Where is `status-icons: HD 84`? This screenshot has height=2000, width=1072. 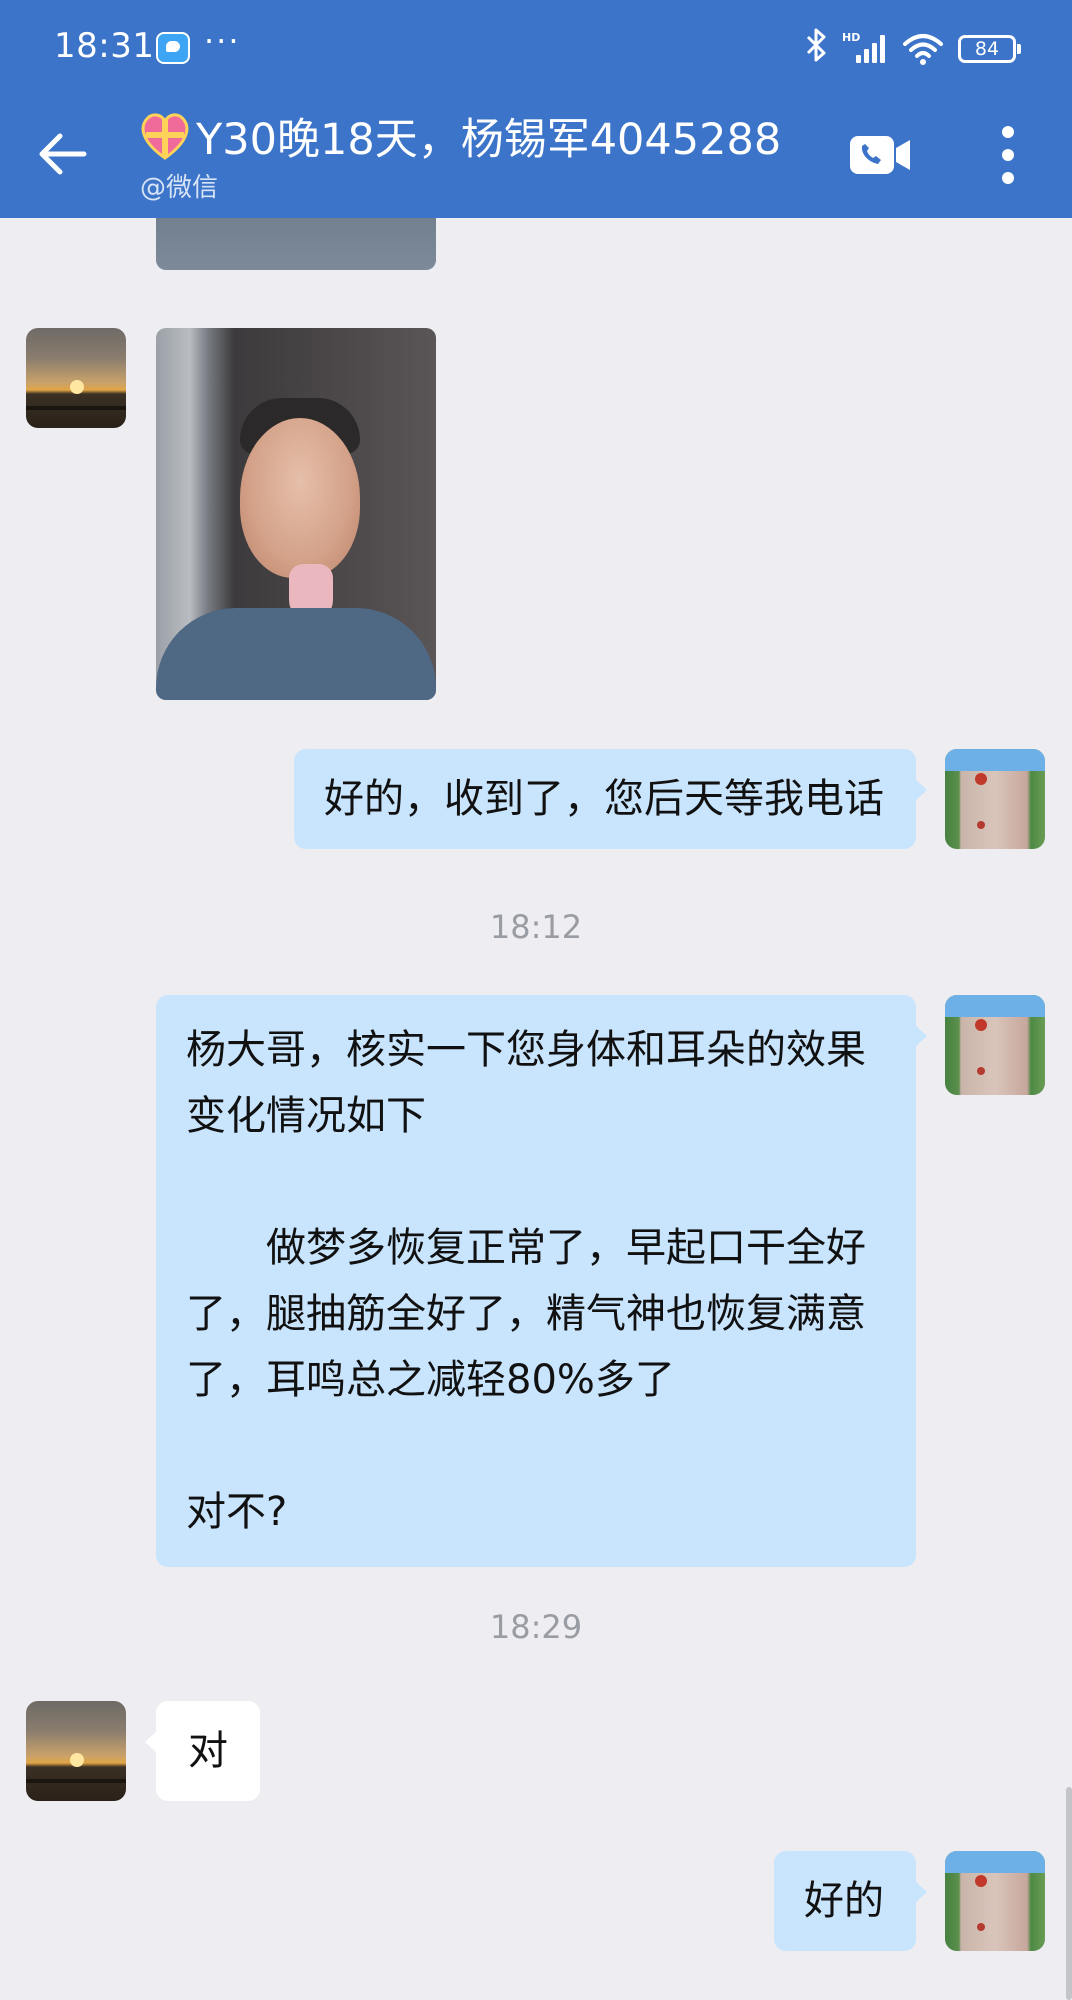 status-icons: HD 84 is located at coordinates (912, 49).